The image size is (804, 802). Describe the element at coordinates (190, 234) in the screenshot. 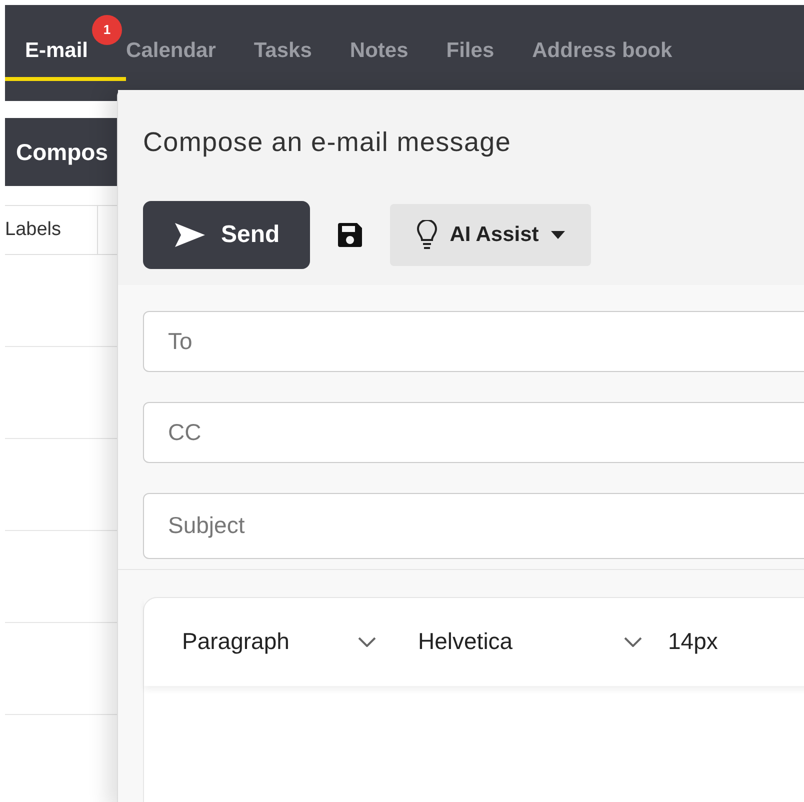

I see `send-icon` at that location.